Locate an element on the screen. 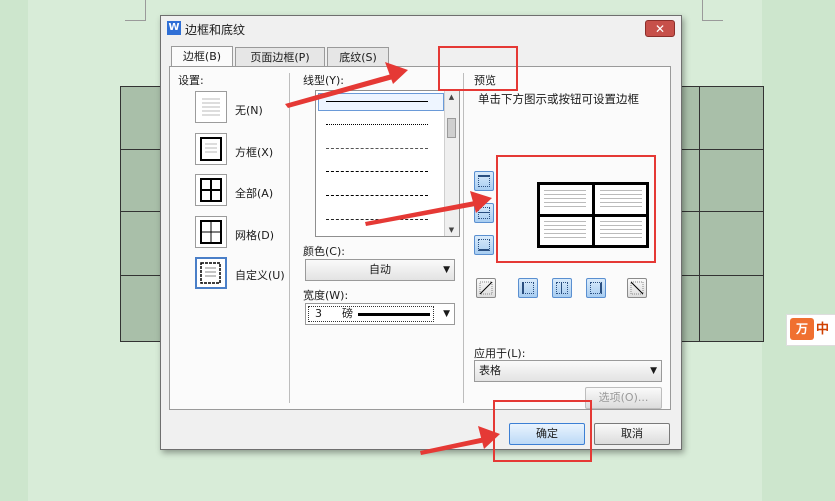 The image size is (835, 501). setting-grid-label: 网格(D) is located at coordinates (254, 235).